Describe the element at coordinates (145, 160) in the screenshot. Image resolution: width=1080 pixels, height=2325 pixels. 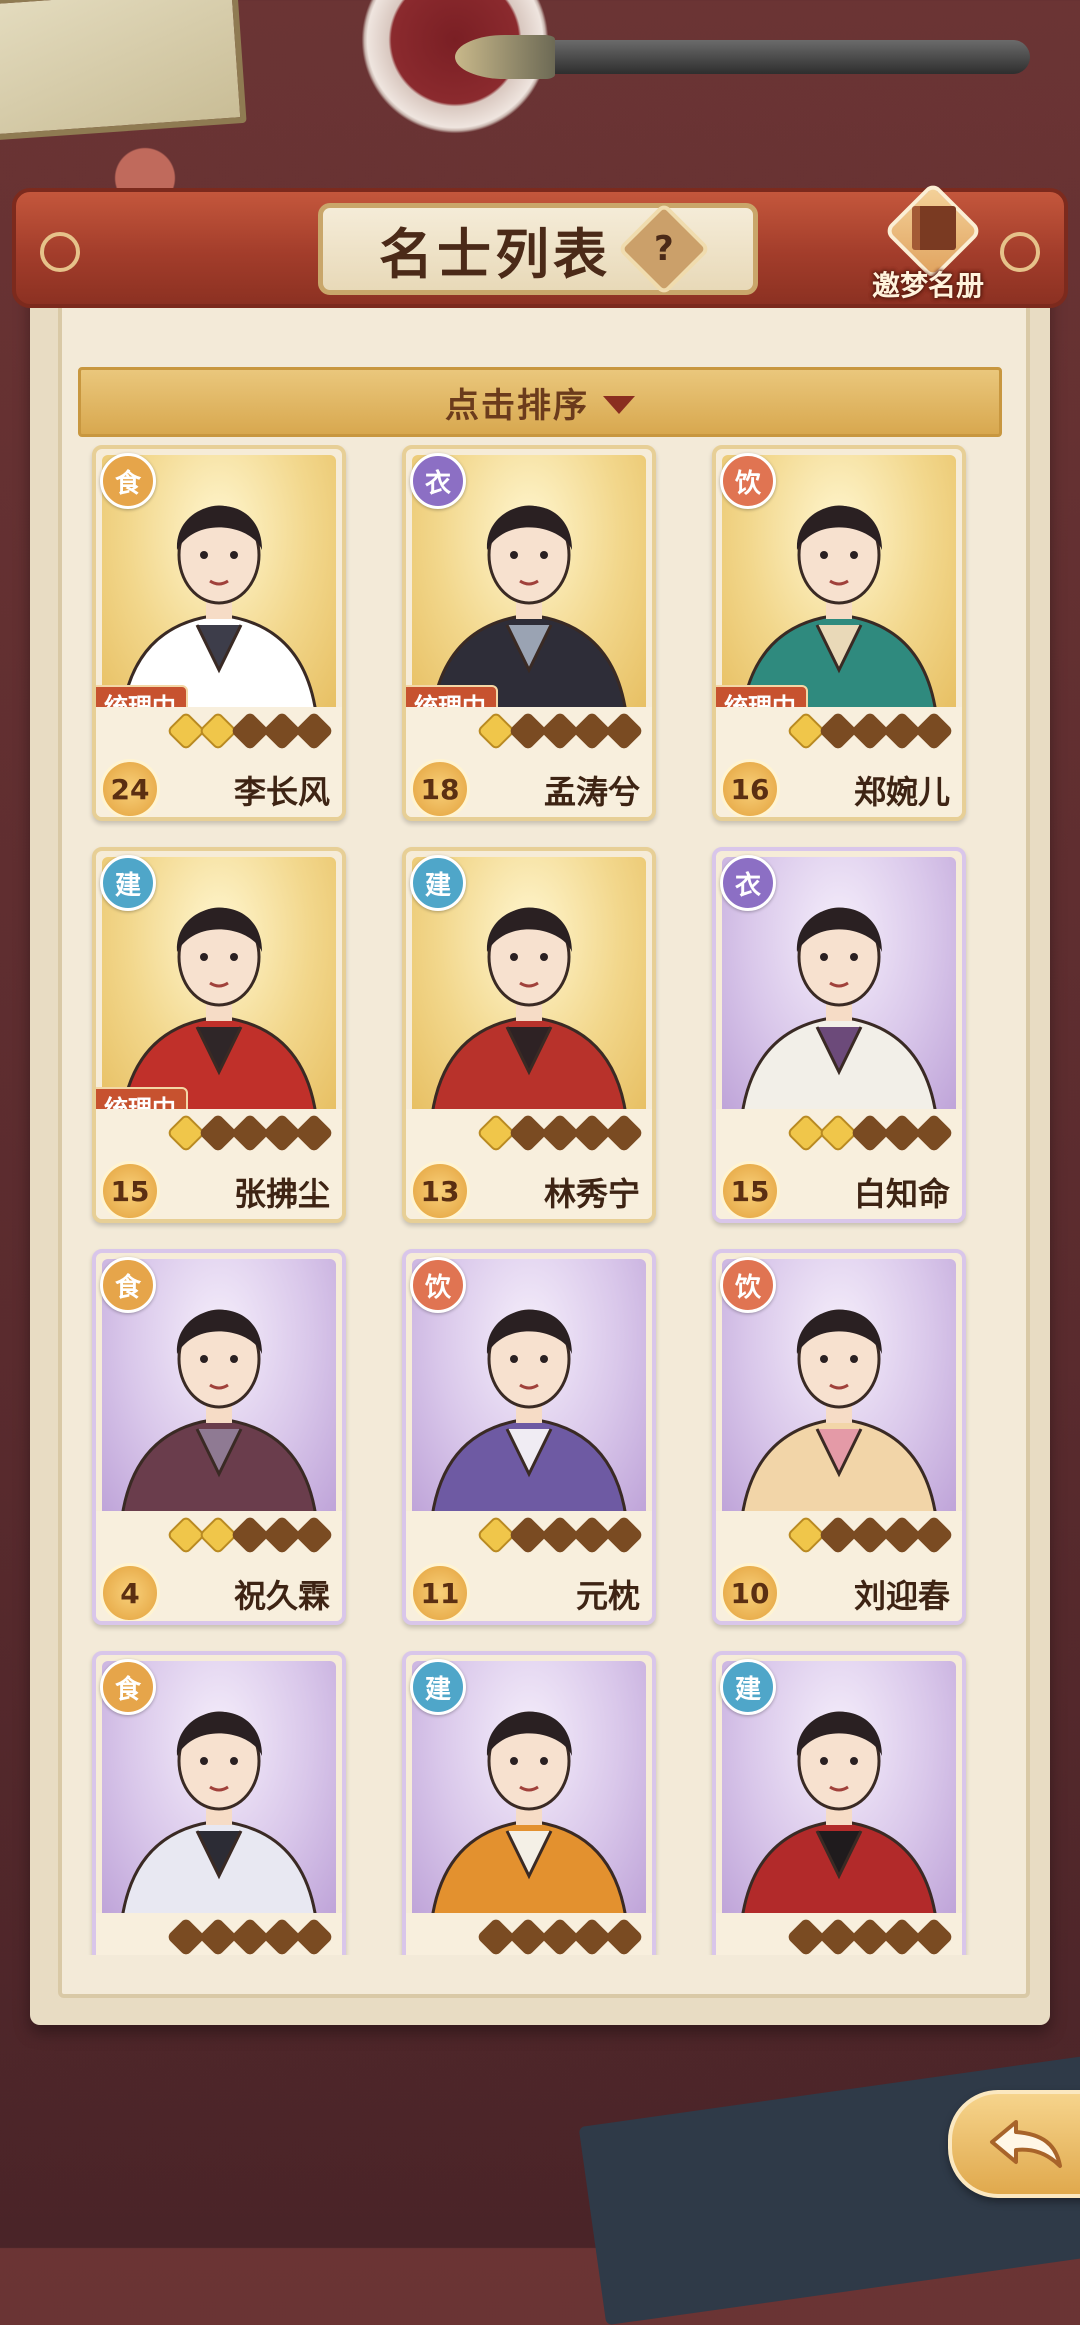
I see `flower-decoration` at that location.